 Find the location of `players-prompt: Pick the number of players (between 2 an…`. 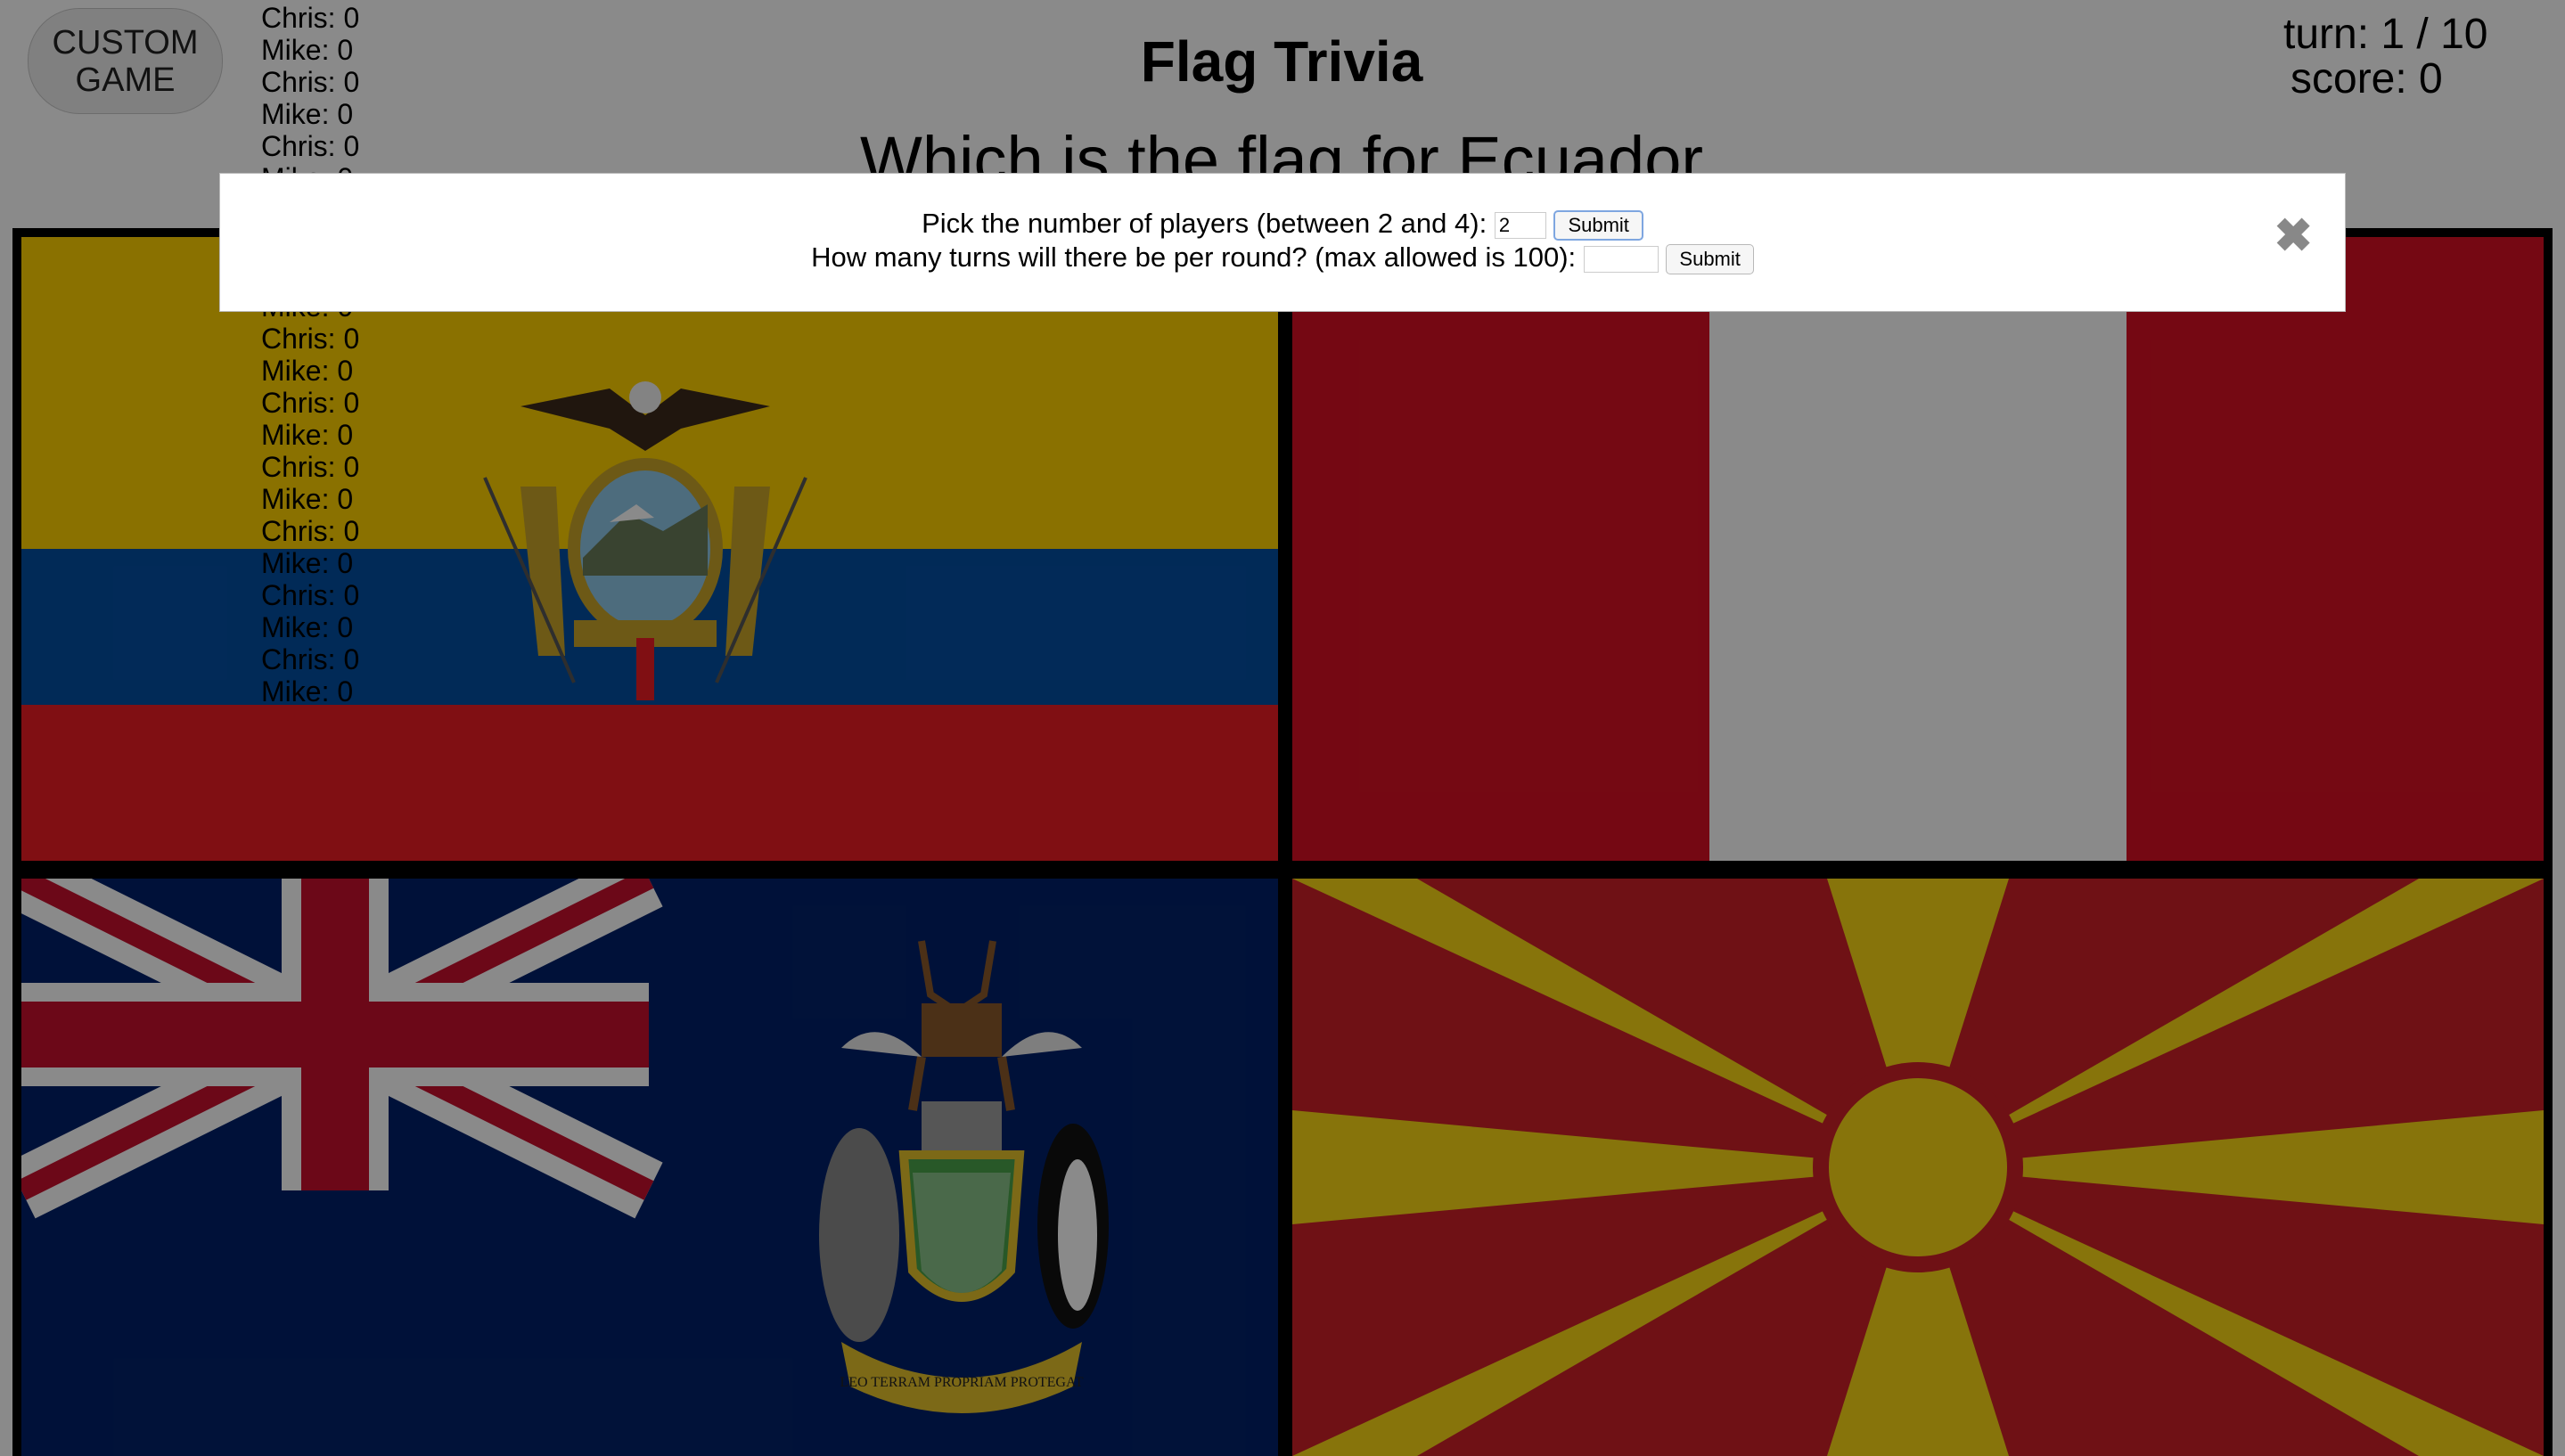

players-prompt: Pick the number of players (between 2 an… is located at coordinates (1204, 224).